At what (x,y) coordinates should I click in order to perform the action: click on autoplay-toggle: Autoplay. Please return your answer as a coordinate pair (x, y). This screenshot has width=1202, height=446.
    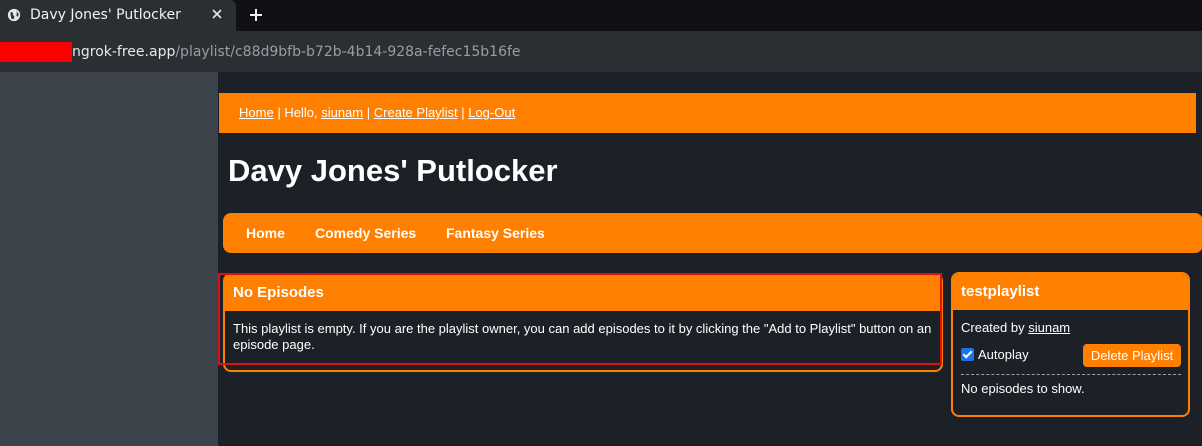
    Looking at the image, I should click on (995, 354).